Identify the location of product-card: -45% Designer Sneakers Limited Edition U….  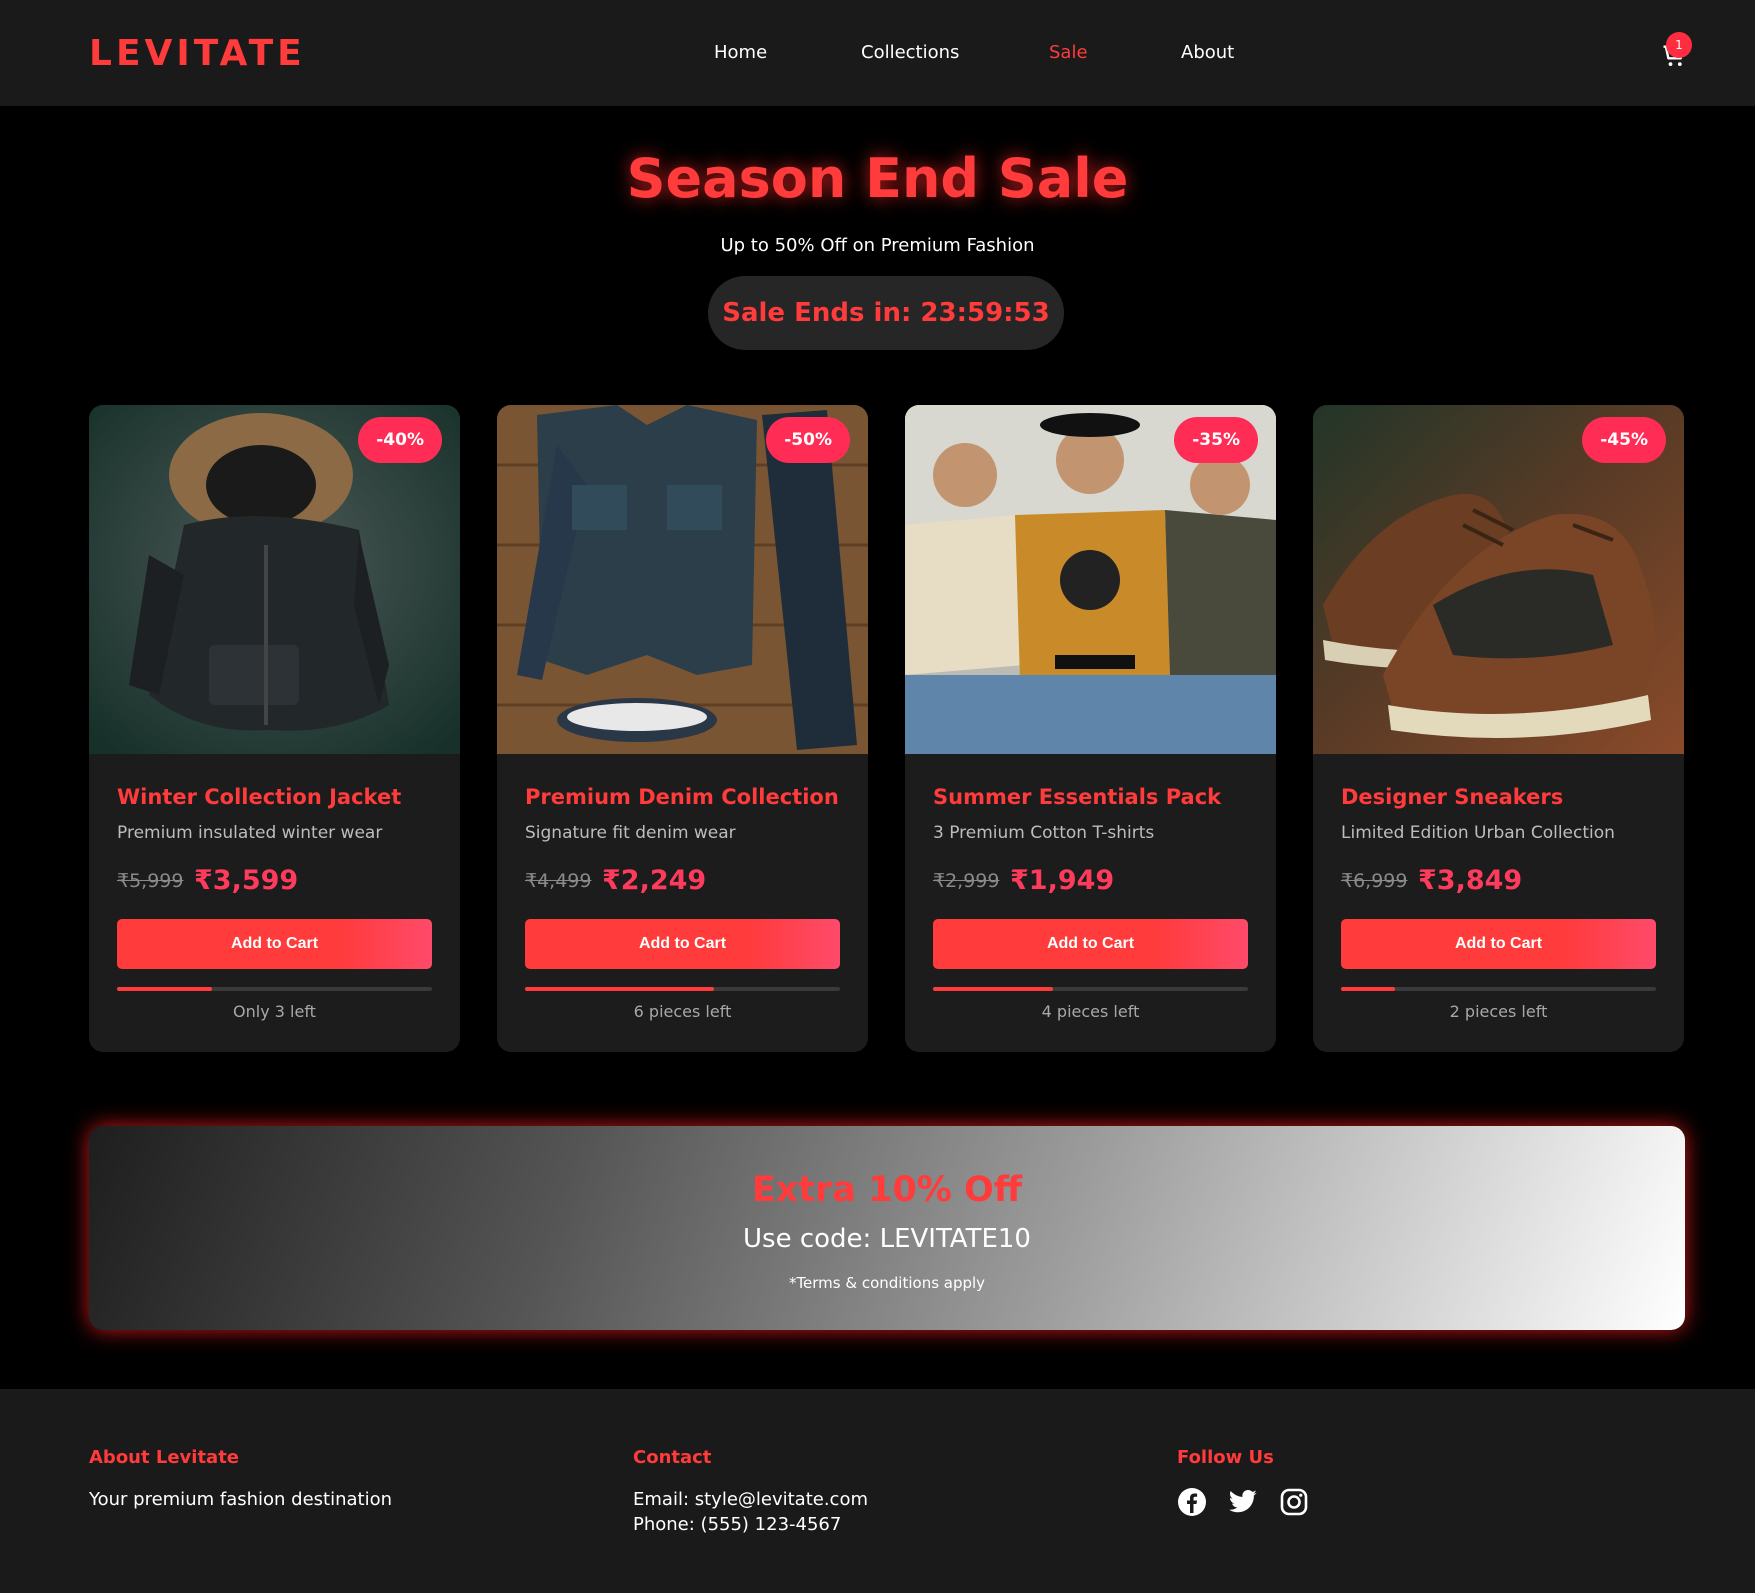
(1498, 728).